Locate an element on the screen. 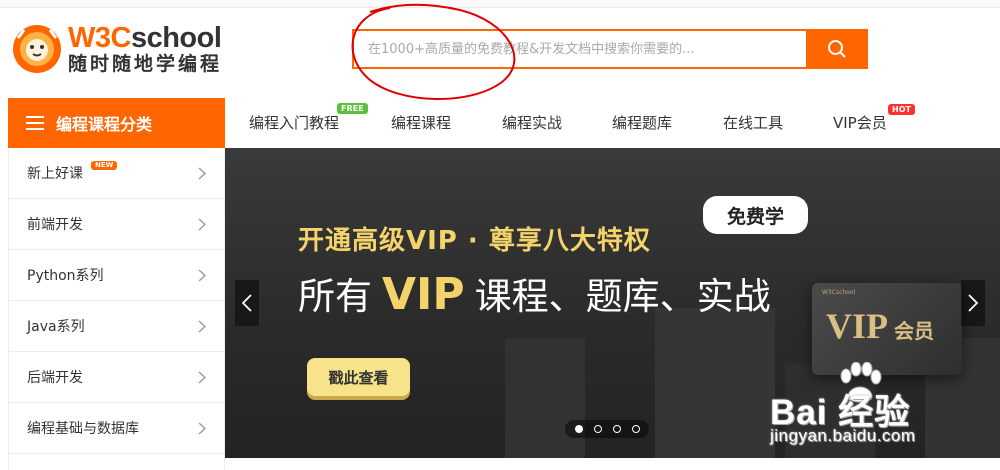 This screenshot has width=1000, height=470. sidebar-item-new: 新上好课 NEW is located at coordinates (116, 173).